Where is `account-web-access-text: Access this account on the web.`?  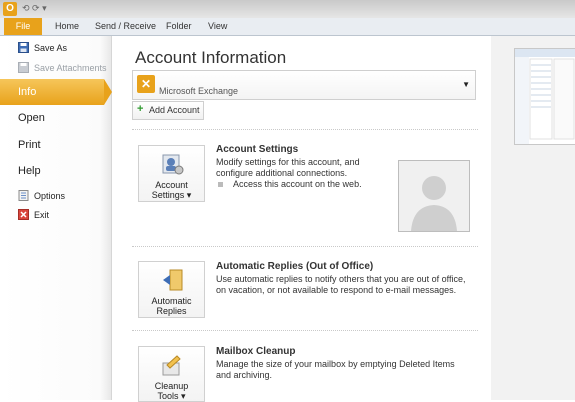
account-web-access-text: Access this account on the web. is located at coordinates (297, 184).